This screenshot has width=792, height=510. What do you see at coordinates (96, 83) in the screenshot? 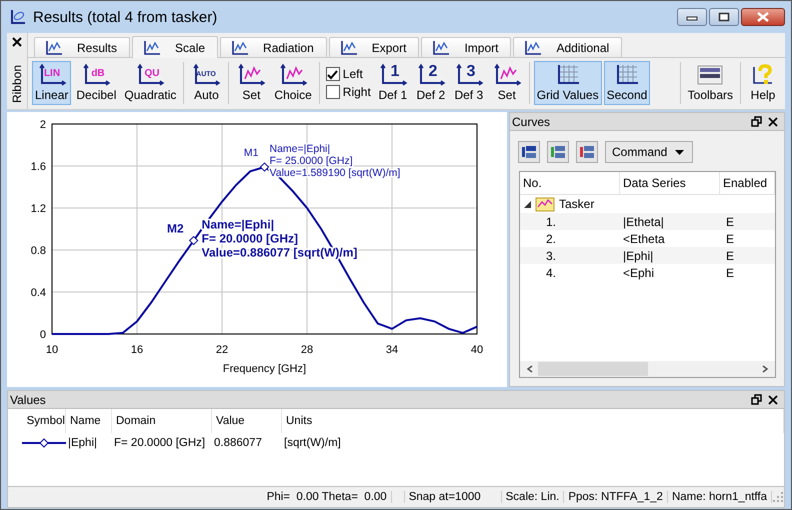
I see `toolbar-button: dB Decibel` at bounding box center [96, 83].